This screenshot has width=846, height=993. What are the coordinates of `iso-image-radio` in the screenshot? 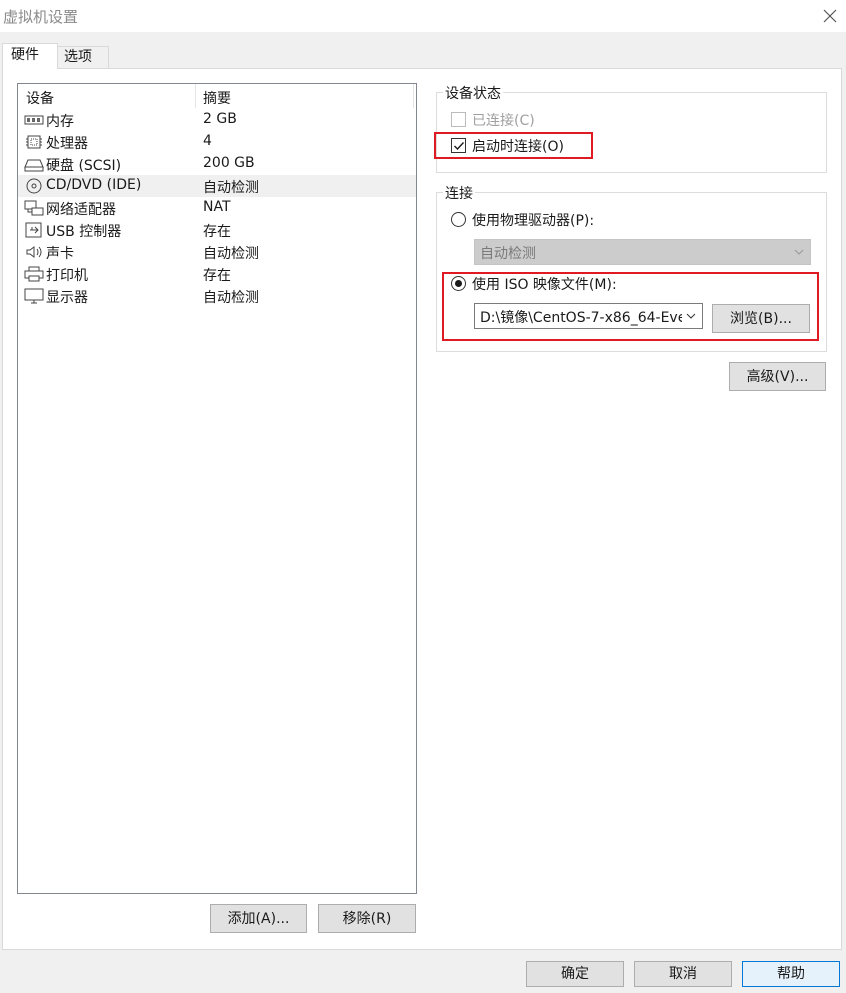 It's located at (458, 283).